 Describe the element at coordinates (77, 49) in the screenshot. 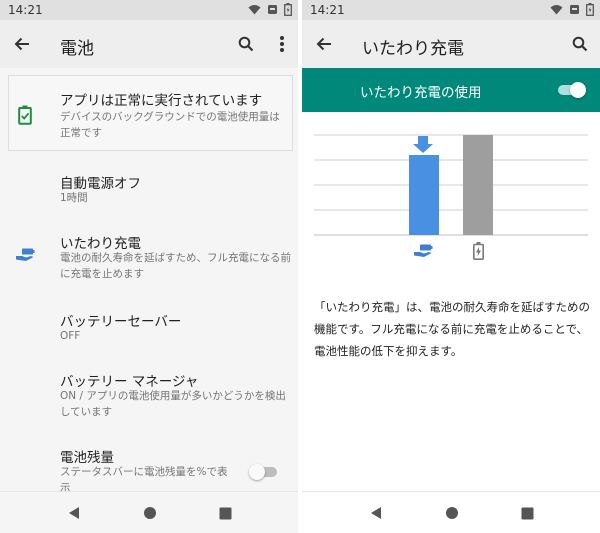

I see `page-title: 電池` at that location.